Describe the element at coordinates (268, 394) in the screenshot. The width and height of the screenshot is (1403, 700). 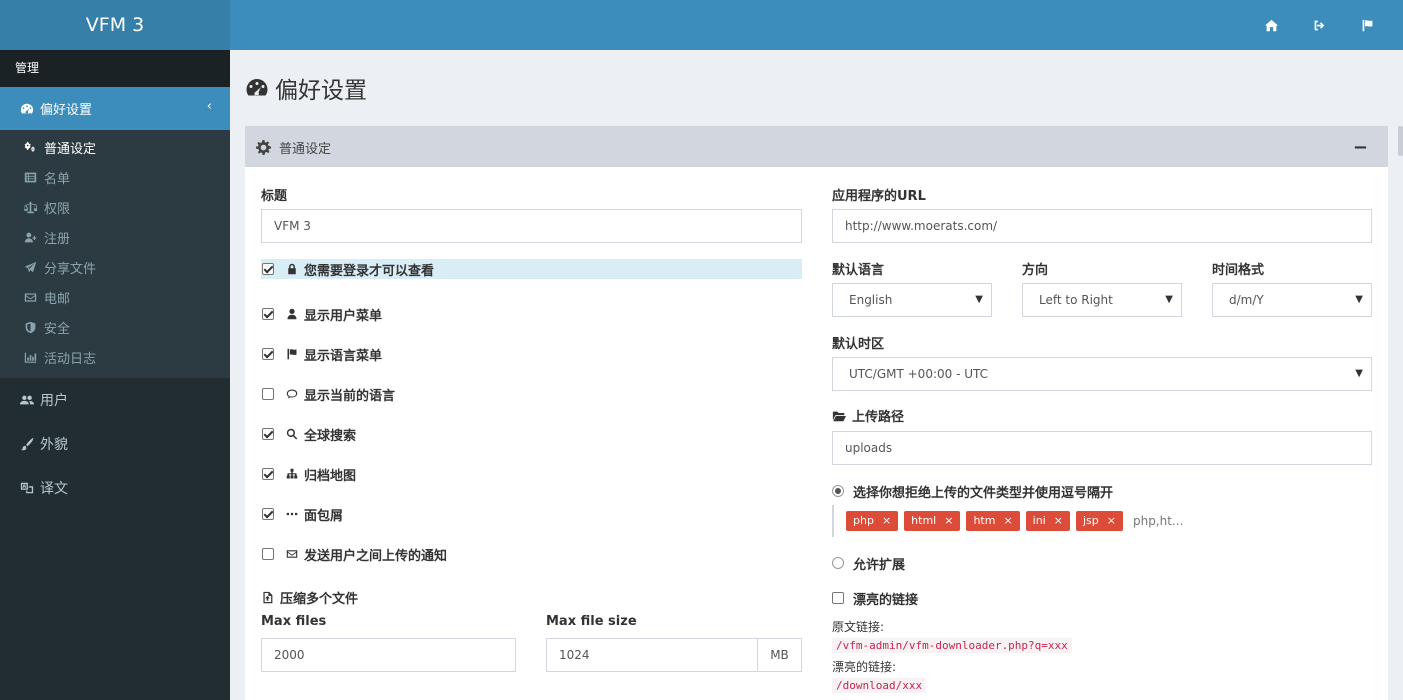
I see `show-current-language-checkbox` at that location.